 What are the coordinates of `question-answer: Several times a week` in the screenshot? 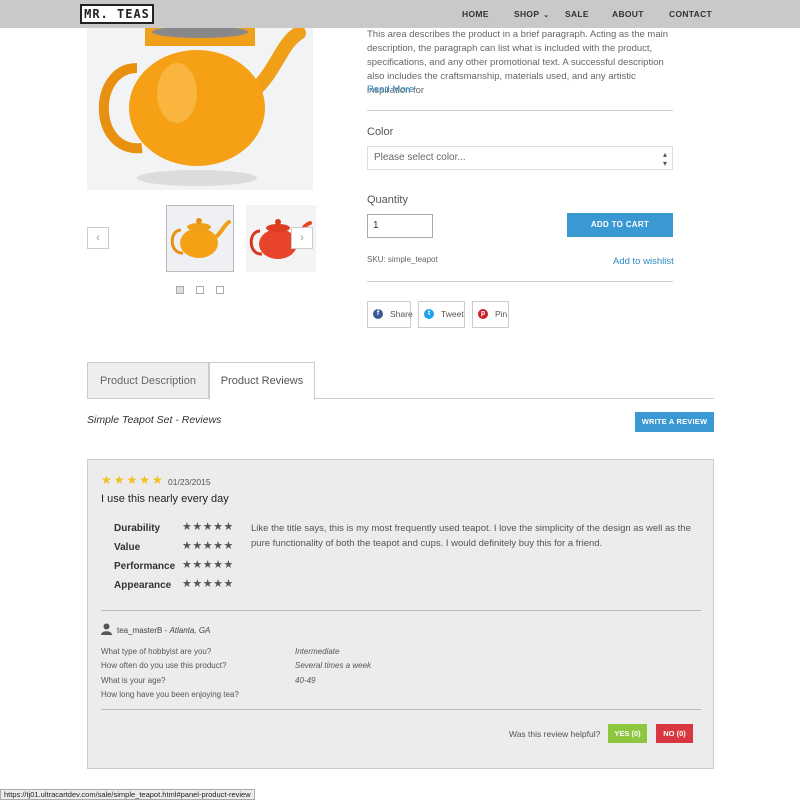 It's located at (333, 665).